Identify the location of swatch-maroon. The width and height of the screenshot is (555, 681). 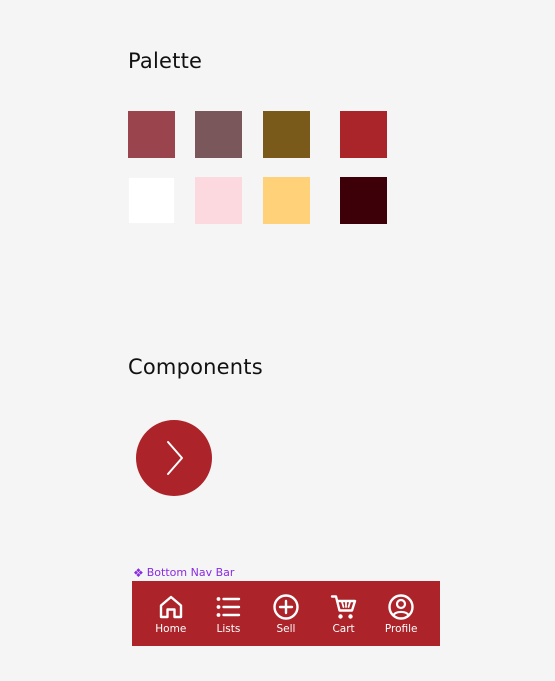
(363, 200).